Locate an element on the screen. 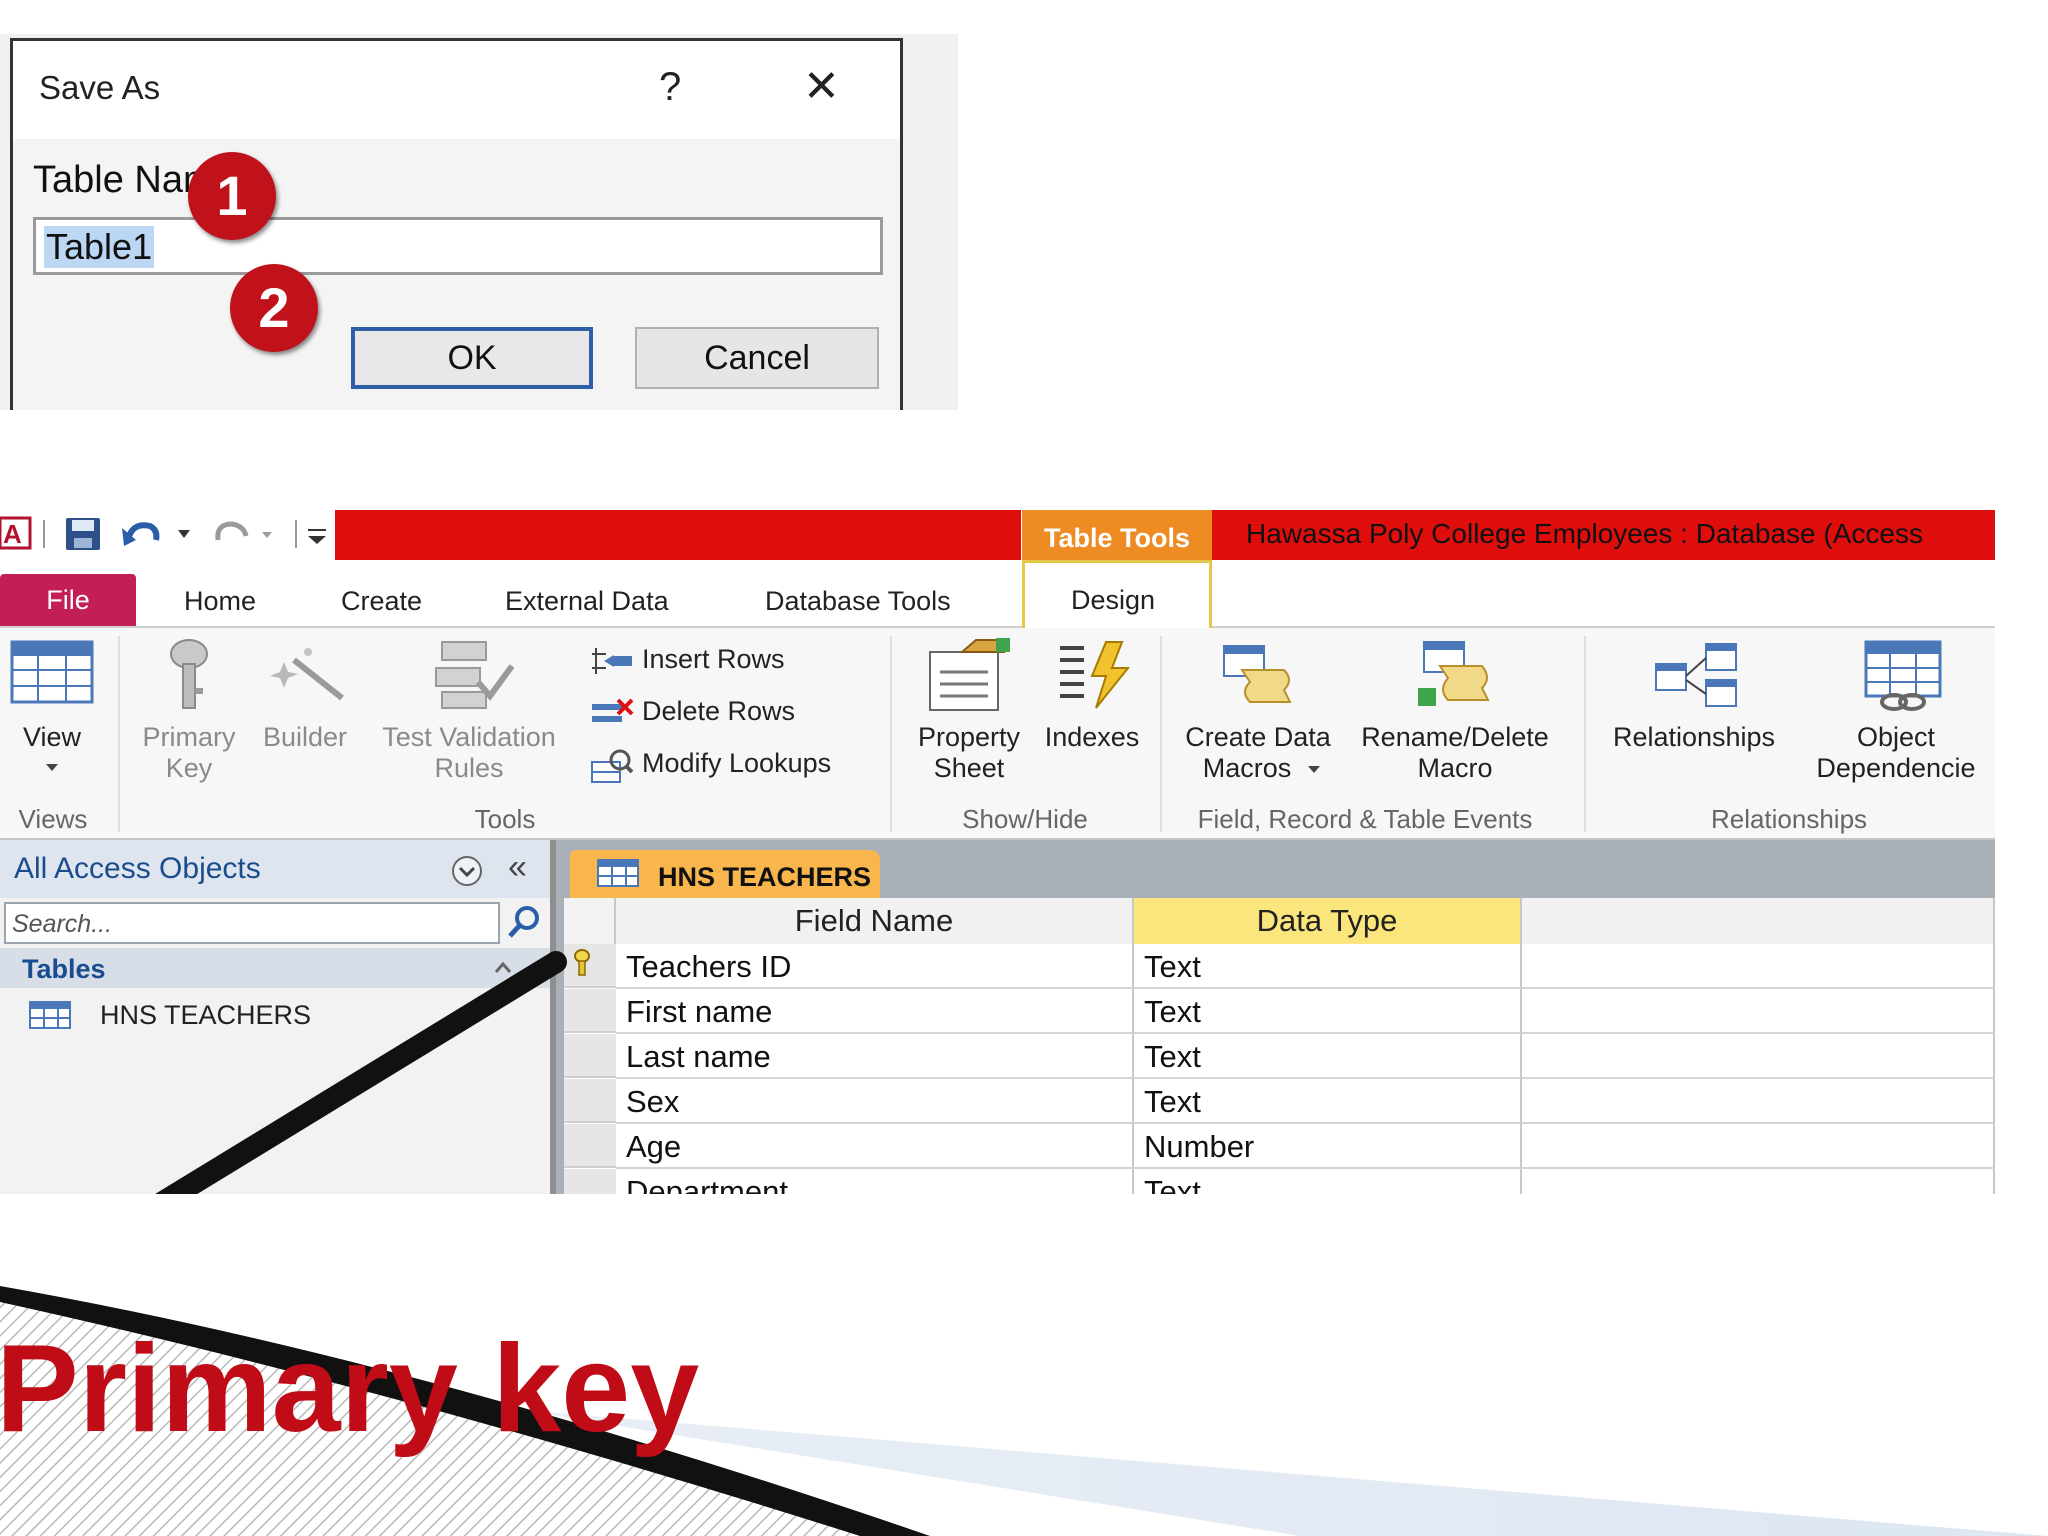 Image resolution: width=2048 pixels, height=1536 pixels. ok-button: OK is located at coordinates (472, 358).